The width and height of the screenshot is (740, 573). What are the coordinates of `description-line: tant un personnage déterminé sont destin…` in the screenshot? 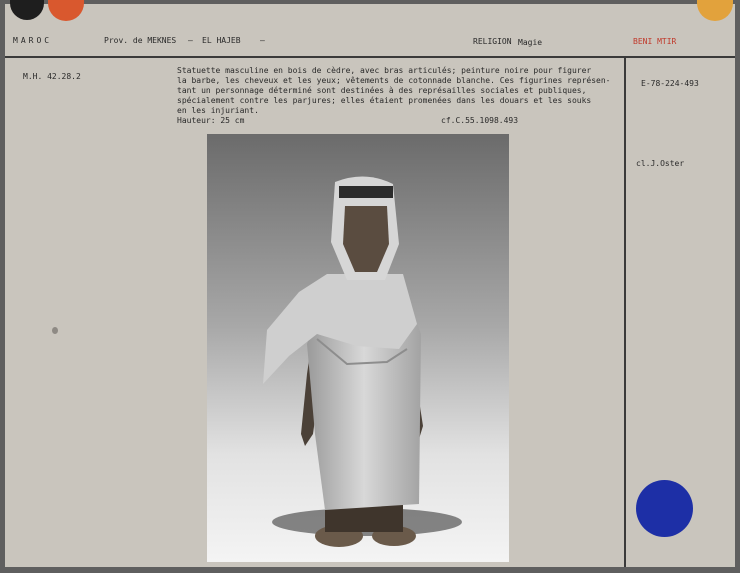 It's located at (382, 90).